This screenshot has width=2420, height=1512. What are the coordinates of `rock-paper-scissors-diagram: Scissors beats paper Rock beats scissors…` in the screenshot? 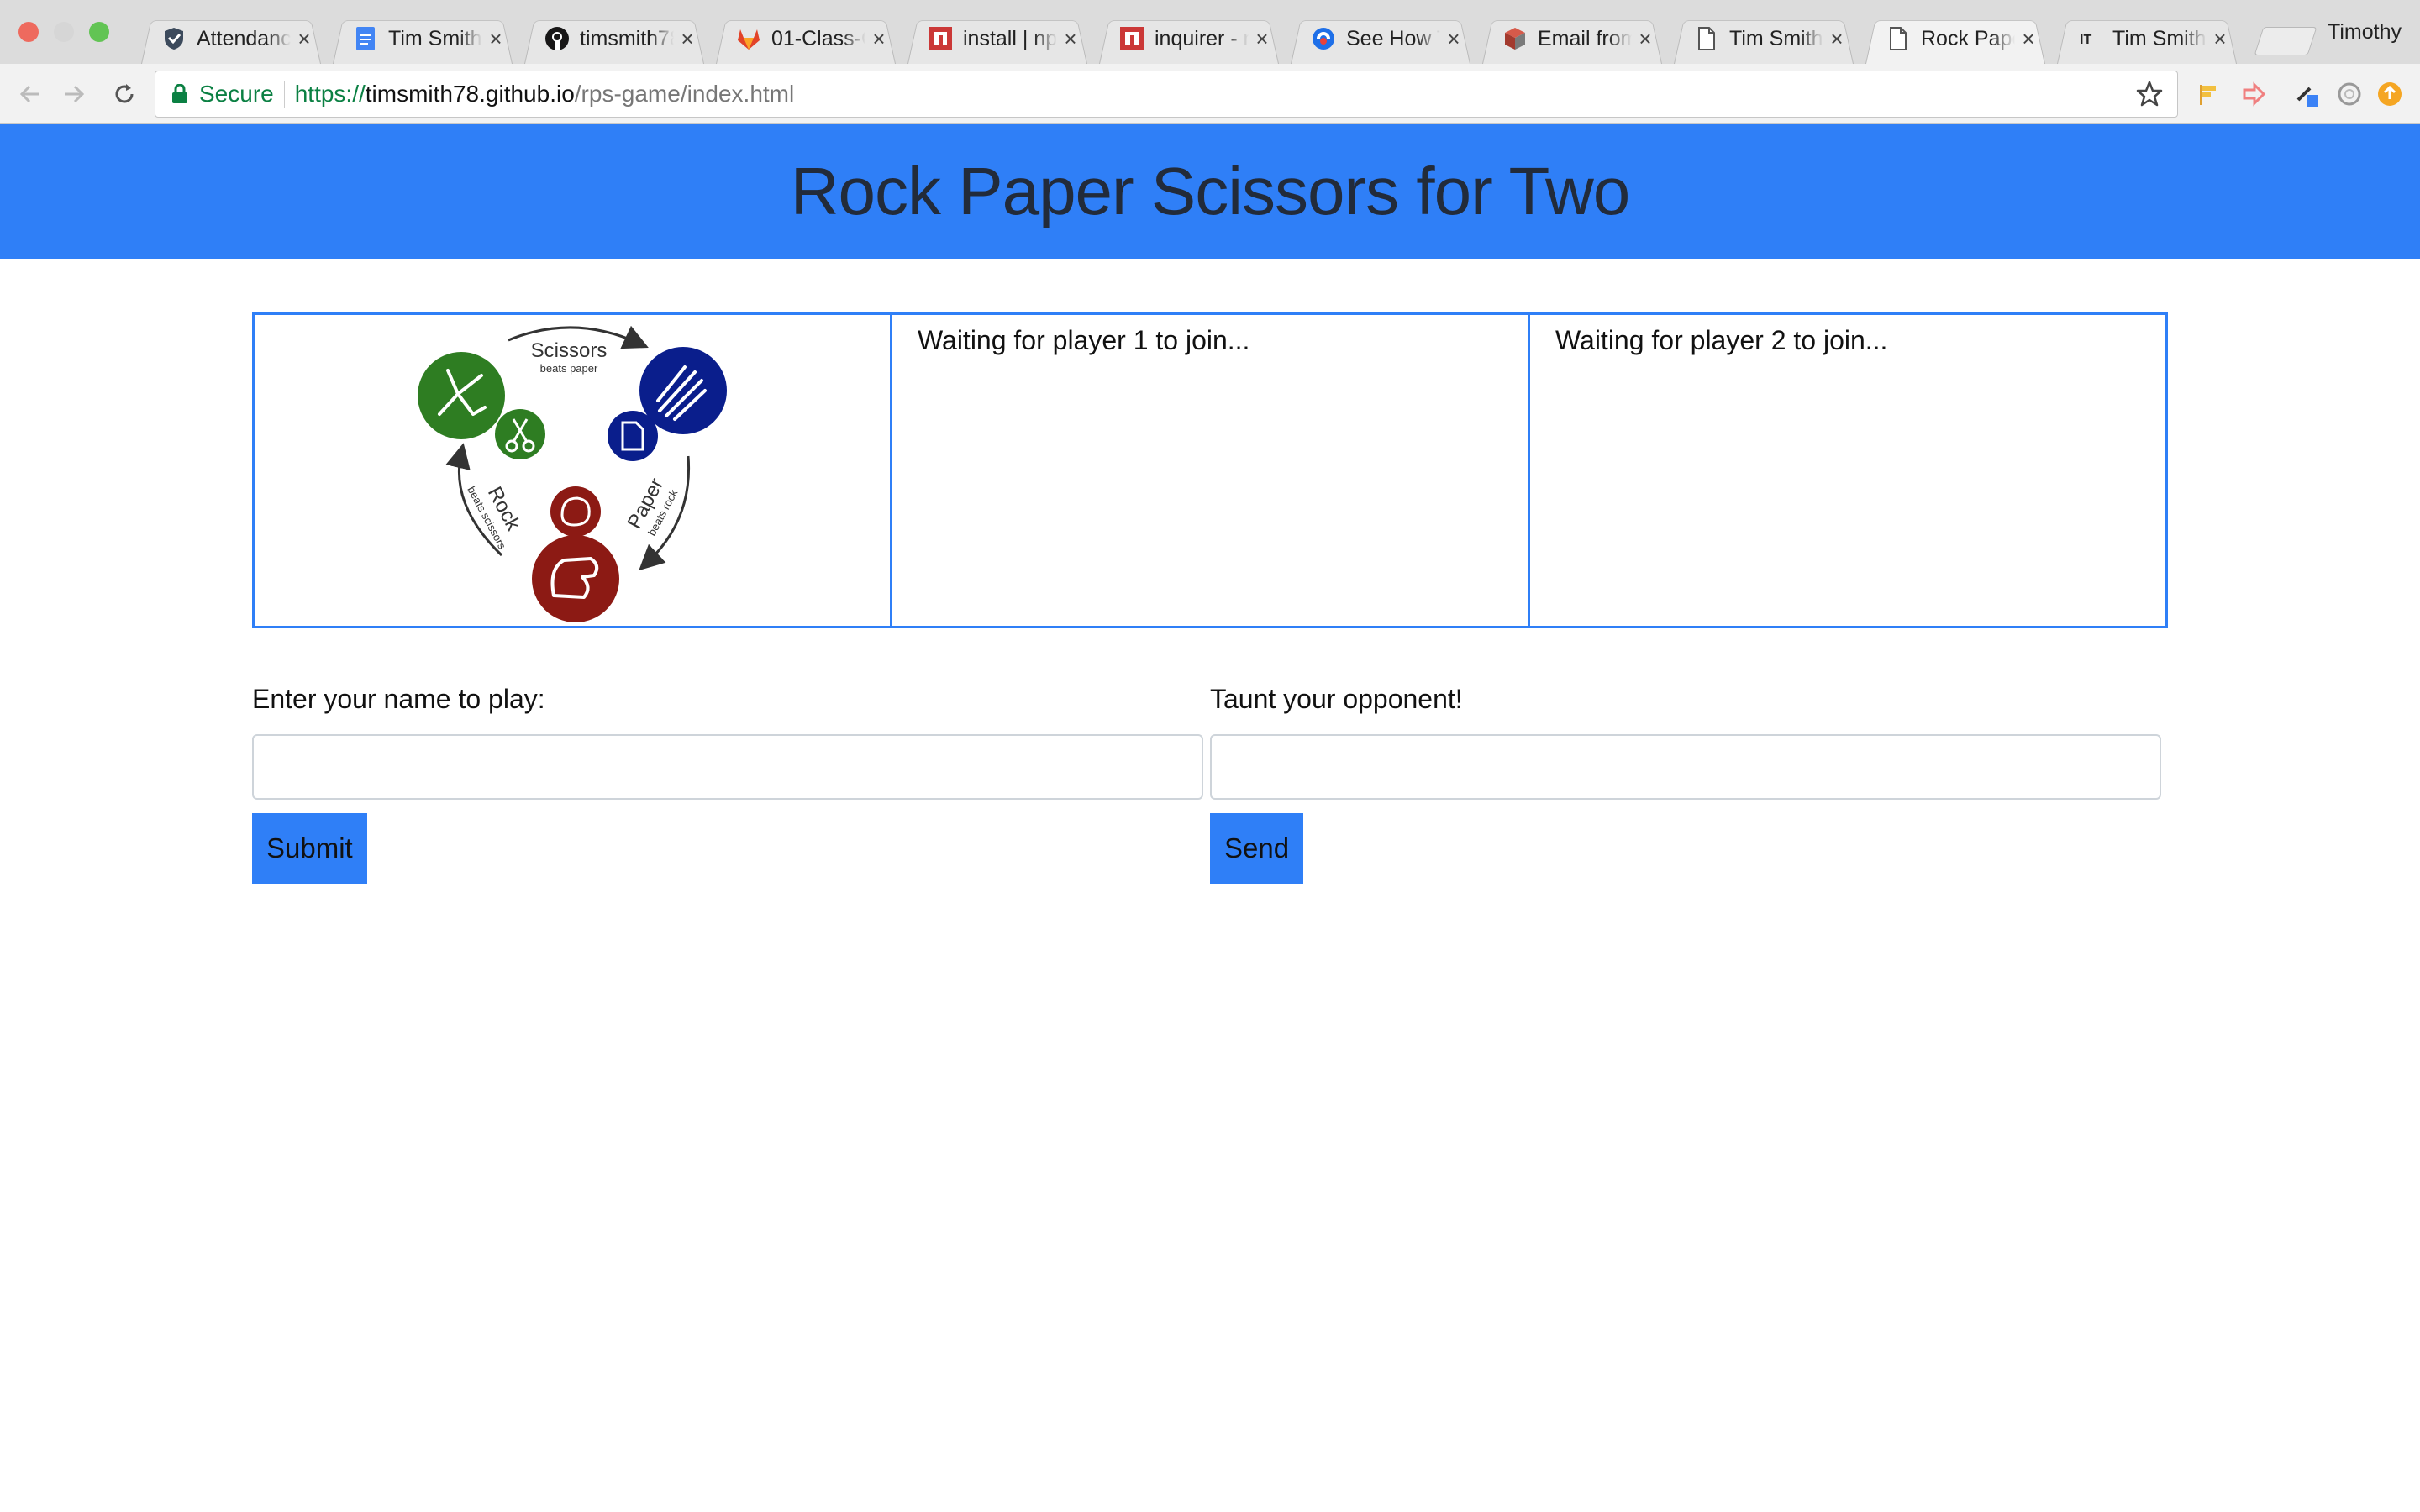 It's located at (572, 473).